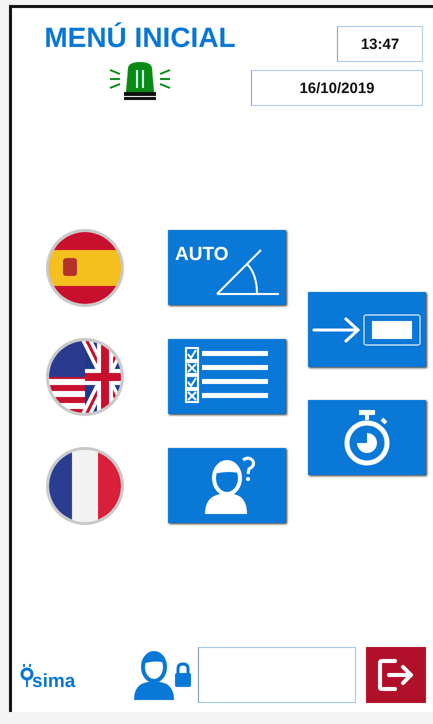  What do you see at coordinates (337, 88) in the screenshot?
I see `date-display: 16/10/2019` at bounding box center [337, 88].